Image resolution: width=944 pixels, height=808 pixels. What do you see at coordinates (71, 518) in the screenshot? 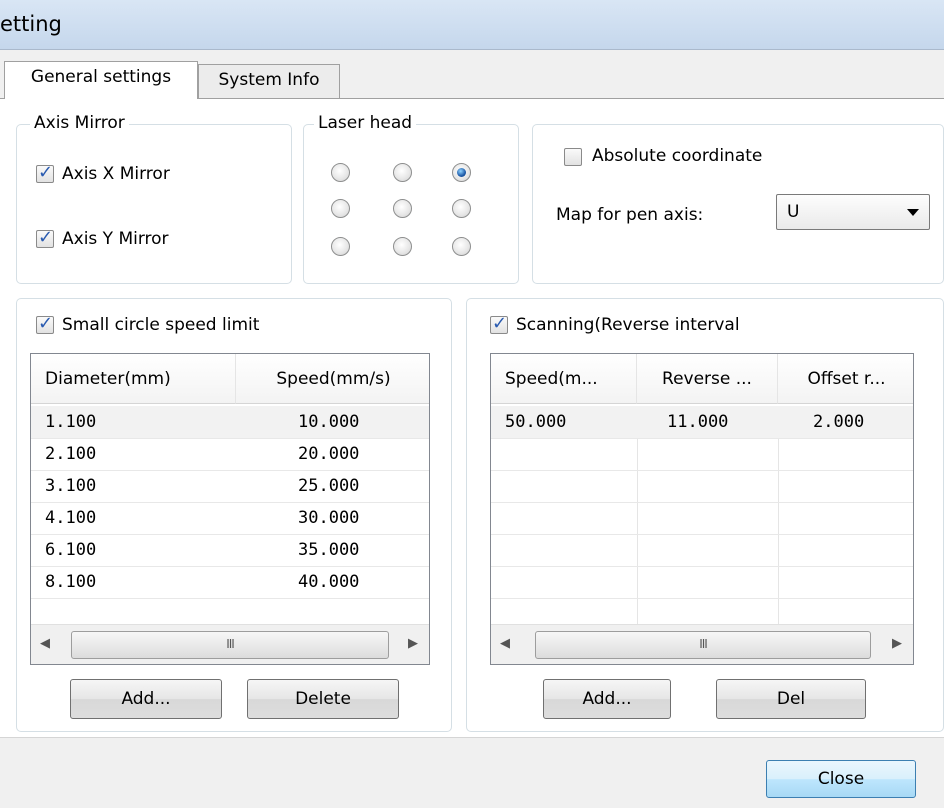
I see `table-cell: 4.100` at bounding box center [71, 518].